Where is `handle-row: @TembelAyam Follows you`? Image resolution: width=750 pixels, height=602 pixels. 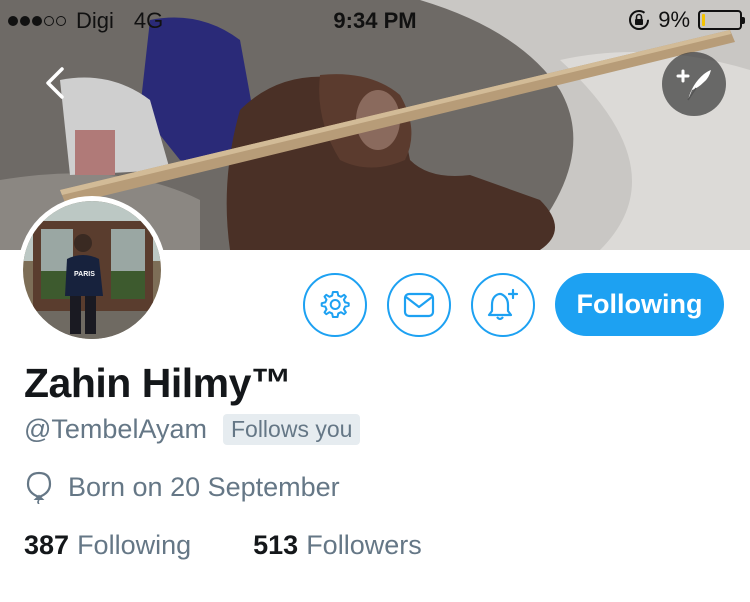
handle-row: @TembelAyam Follows you is located at coordinates (192, 429).